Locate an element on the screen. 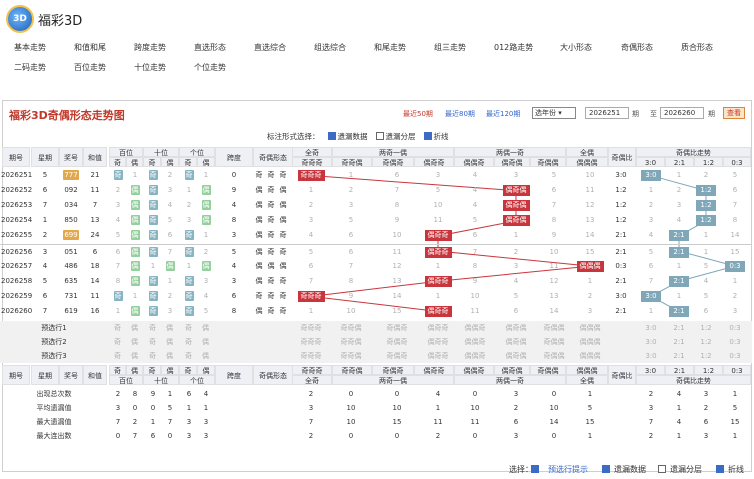  nav-item: 直选形态 is located at coordinates (210, 47).